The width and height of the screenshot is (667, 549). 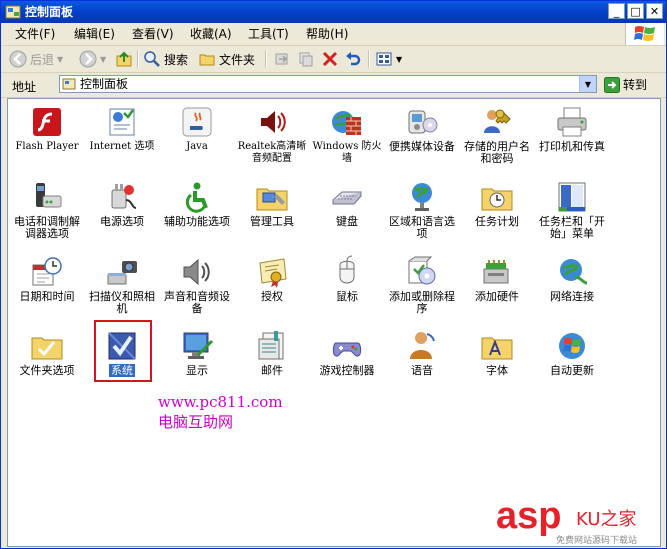 What do you see at coordinates (388, 59) in the screenshot?
I see `views-button: ▼` at bounding box center [388, 59].